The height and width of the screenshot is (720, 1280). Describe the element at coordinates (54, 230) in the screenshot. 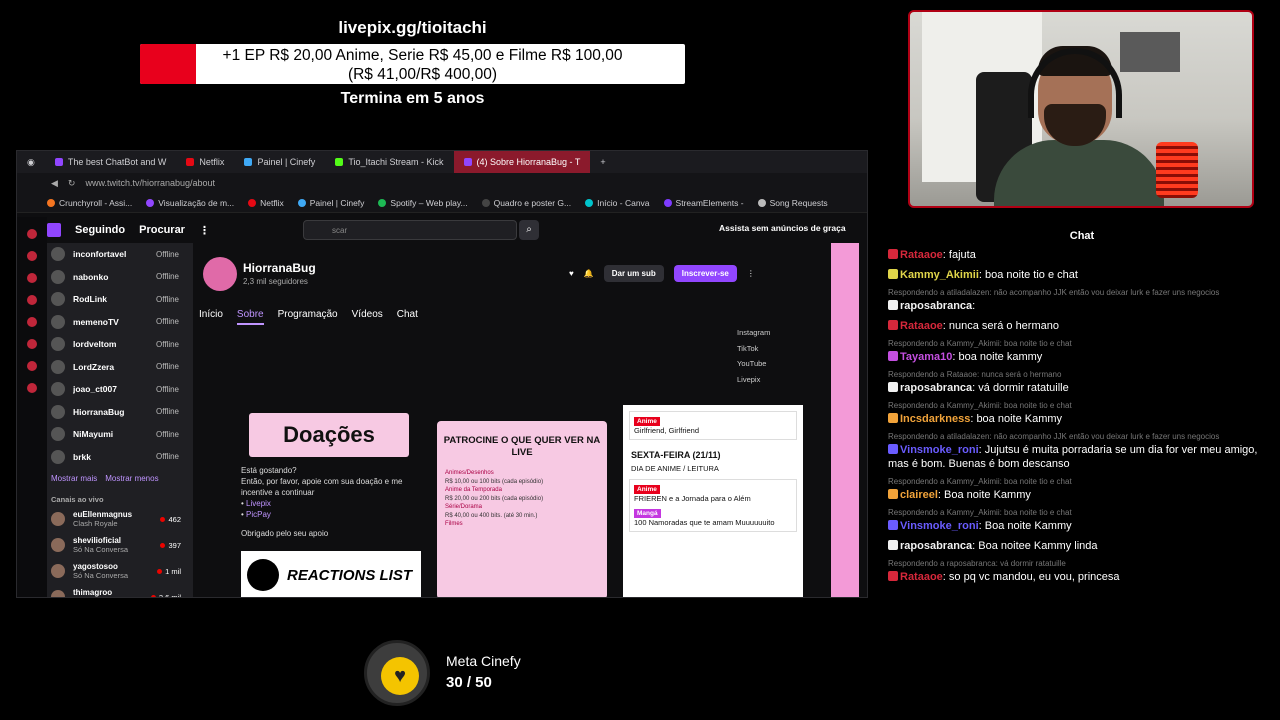

I see `twitch-logo-icon` at that location.